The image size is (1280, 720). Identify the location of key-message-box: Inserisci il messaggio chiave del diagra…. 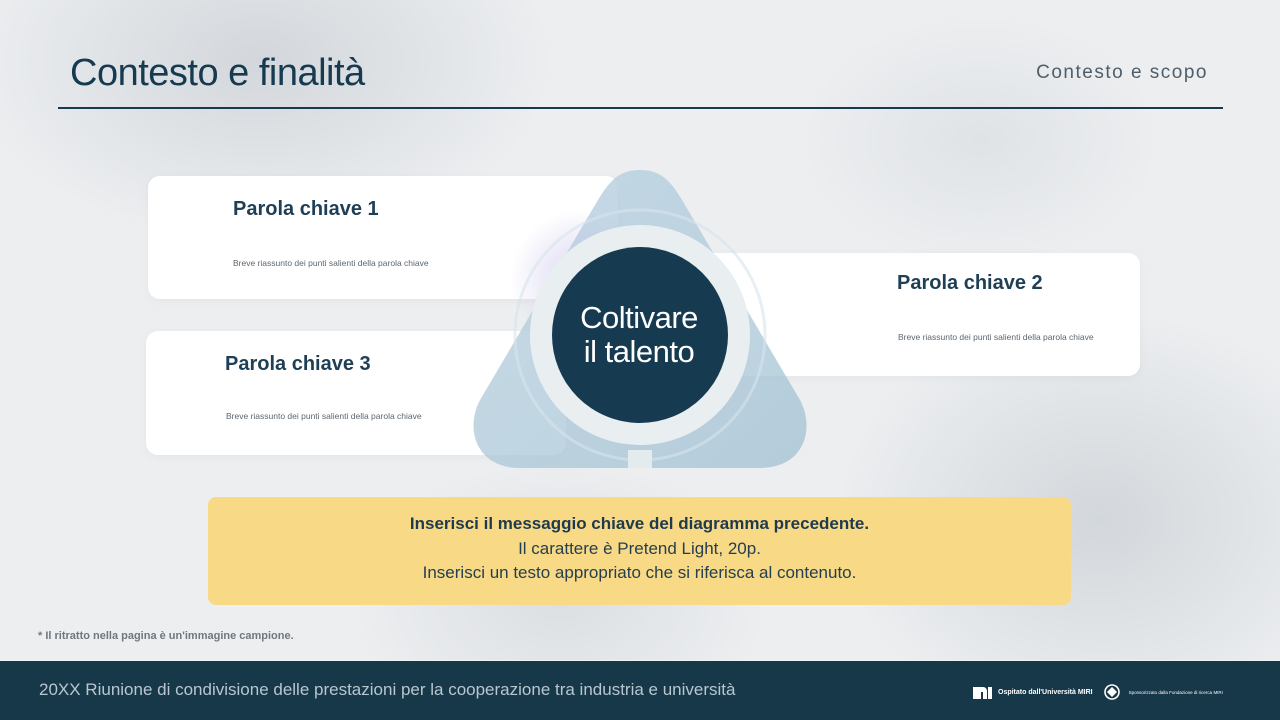
(639, 551).